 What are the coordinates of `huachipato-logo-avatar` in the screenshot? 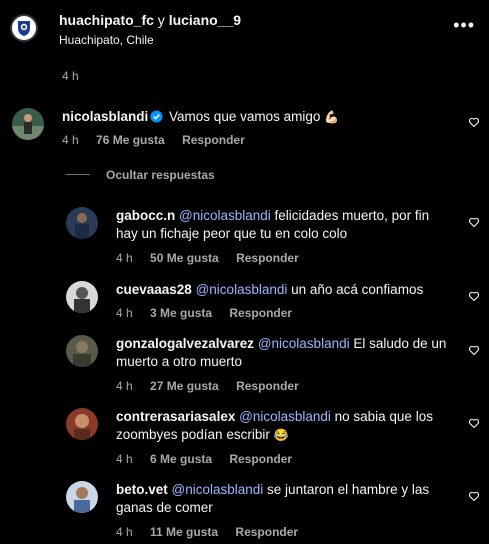 It's located at (24, 28).